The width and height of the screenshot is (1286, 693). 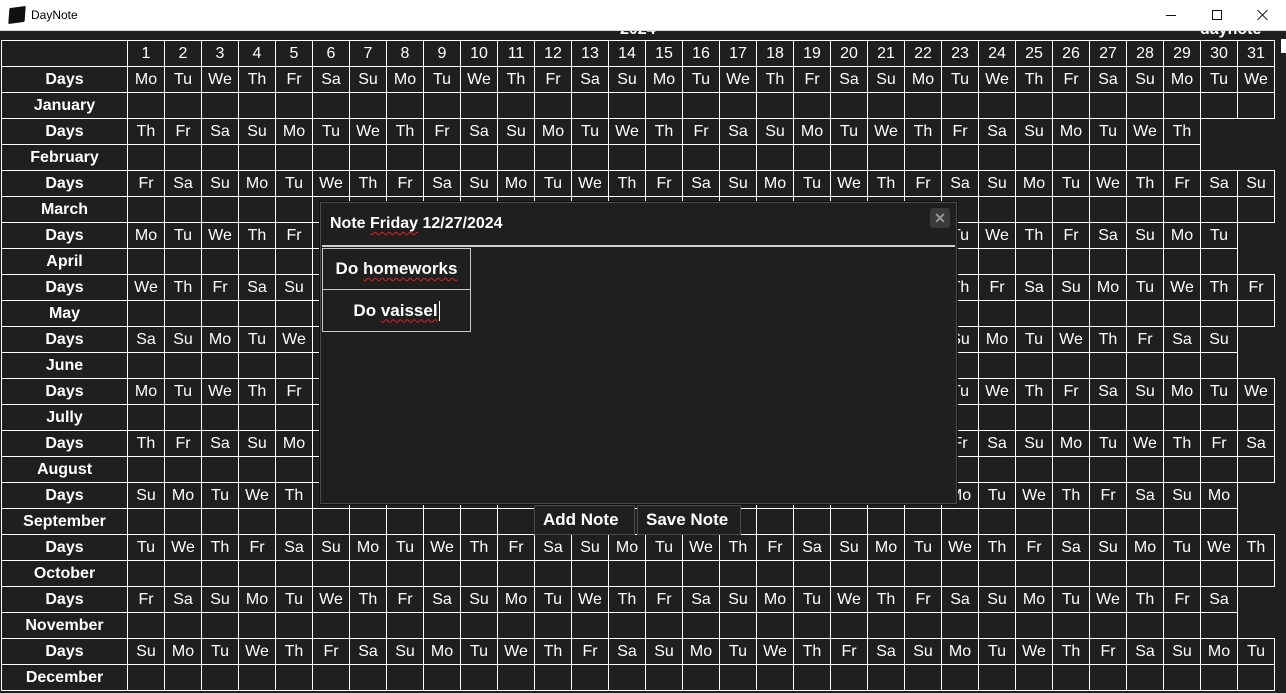 I want to click on dialog-close-button: ✕, so click(x=940, y=218).